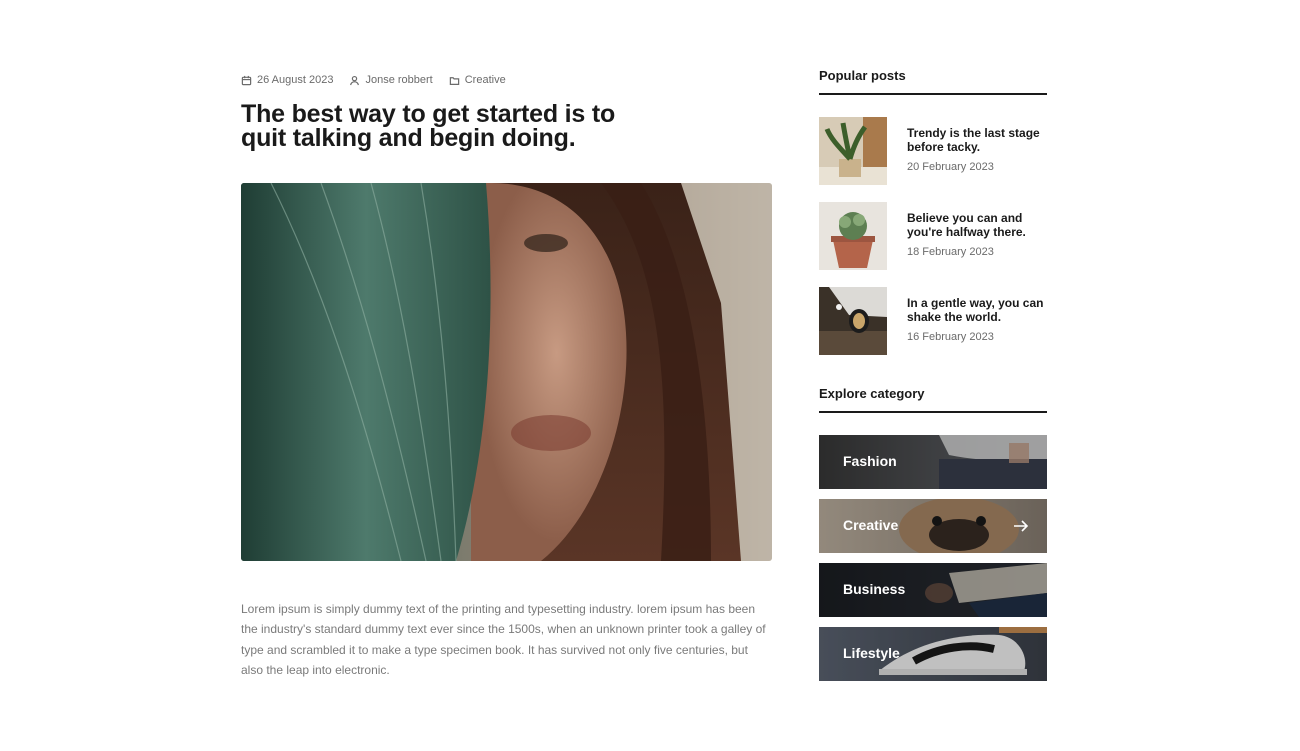 Image resolution: width=1300 pixels, height=751 pixels. What do you see at coordinates (933, 462) in the screenshot?
I see `category-fashion: Fashion` at bounding box center [933, 462].